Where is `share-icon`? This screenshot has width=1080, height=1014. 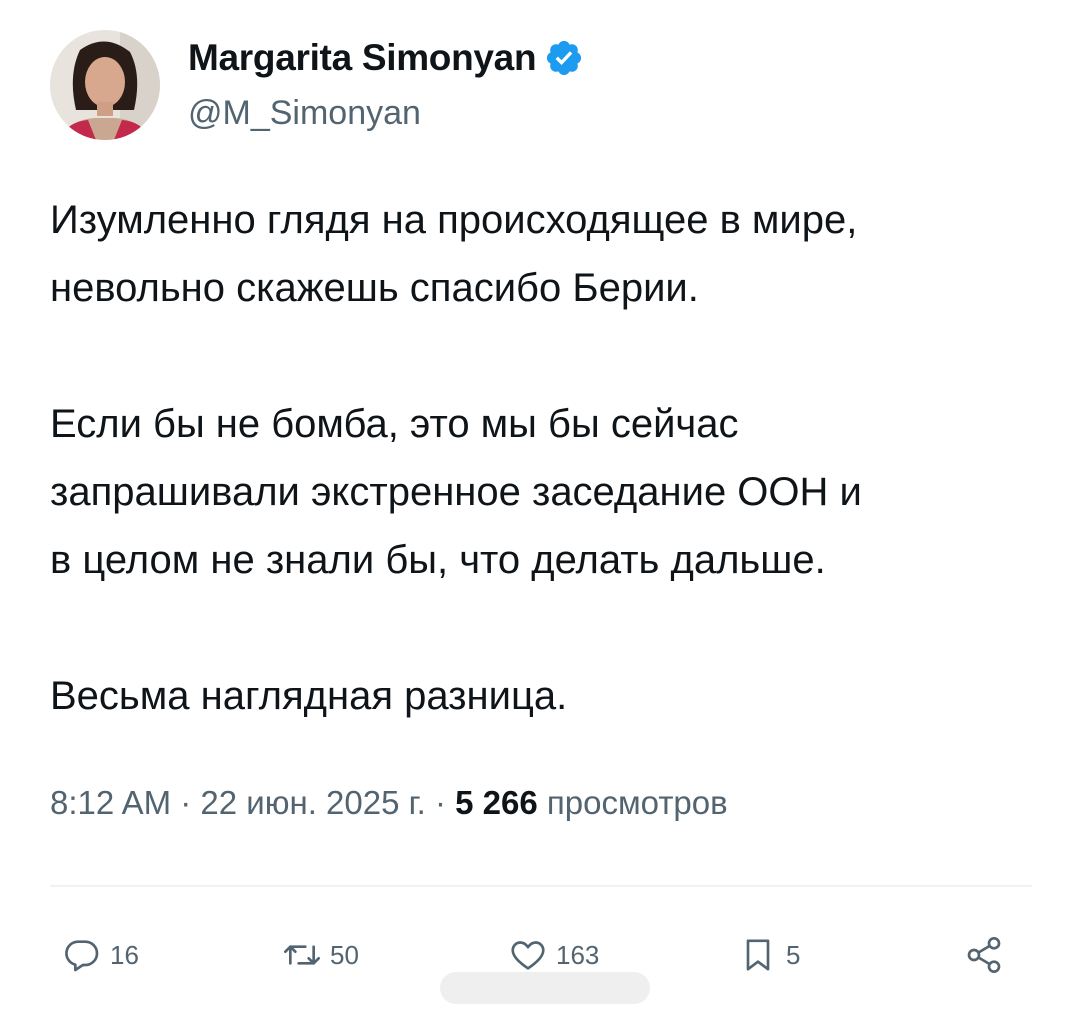 share-icon is located at coordinates (984, 955).